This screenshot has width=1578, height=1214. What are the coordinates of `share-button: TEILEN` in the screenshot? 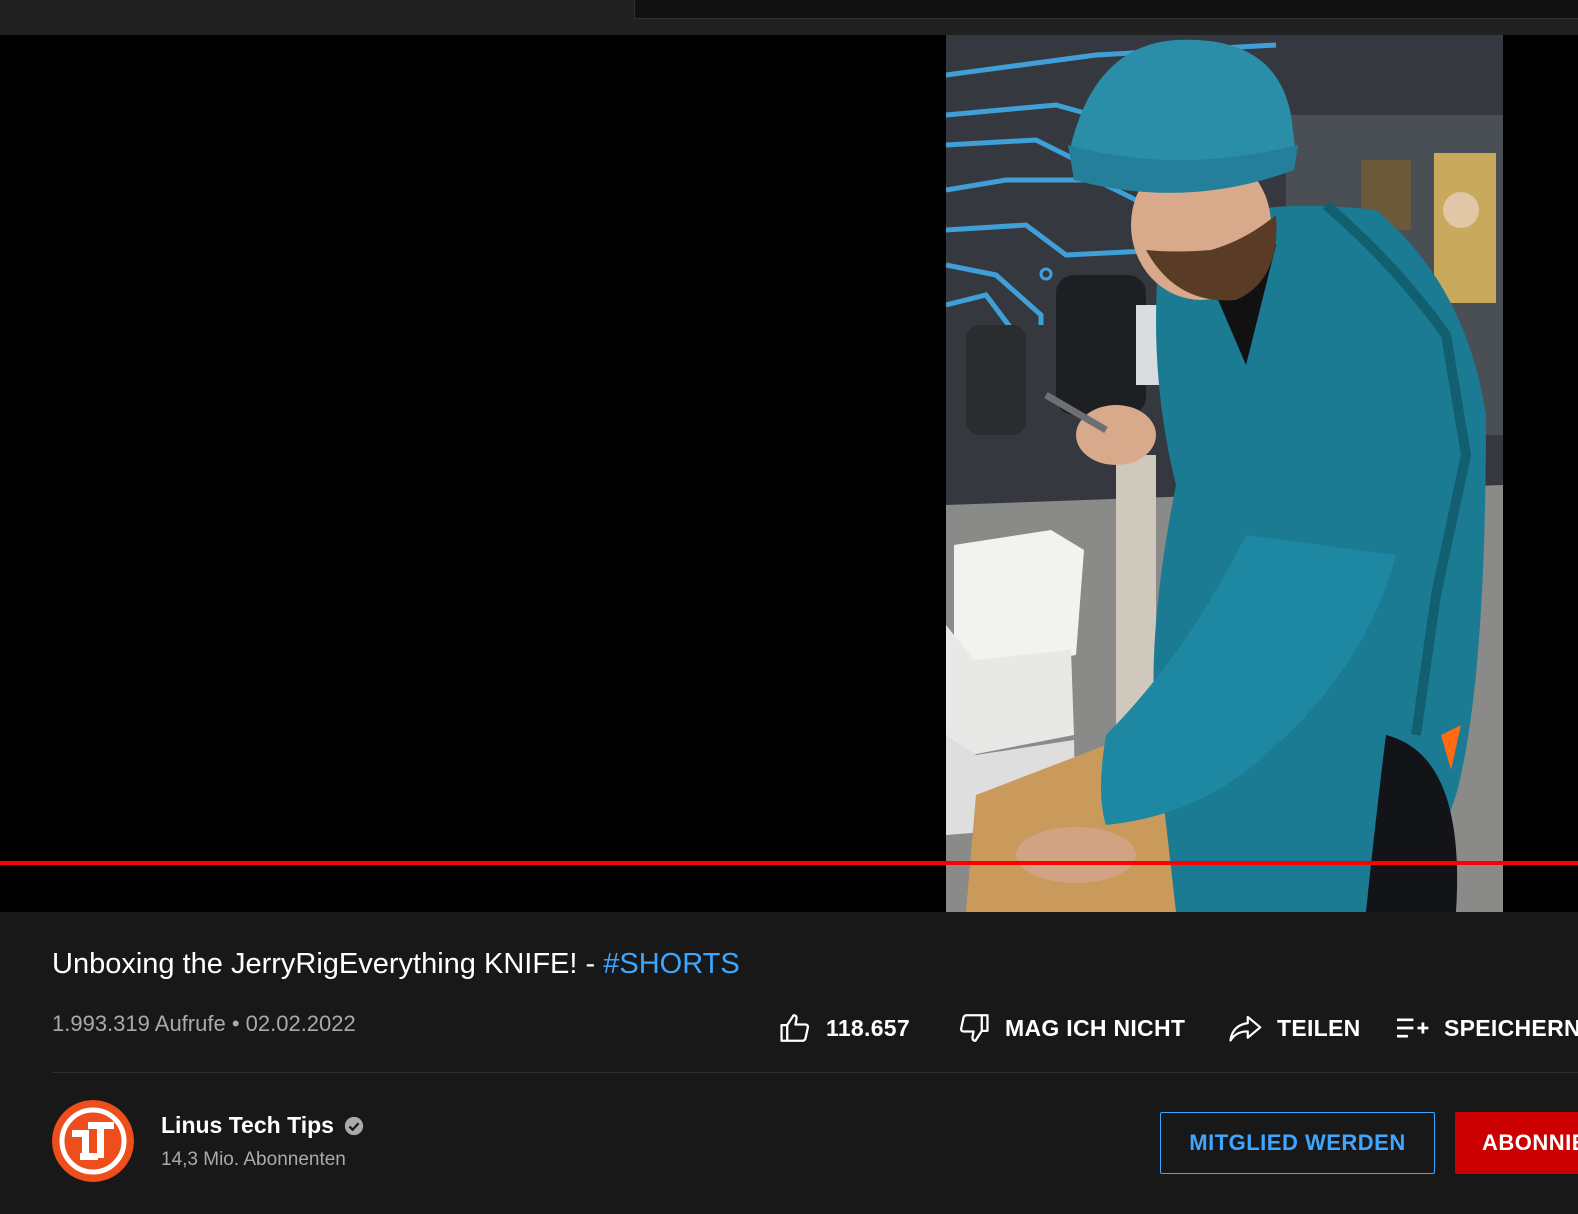 It's located at (1294, 1028).